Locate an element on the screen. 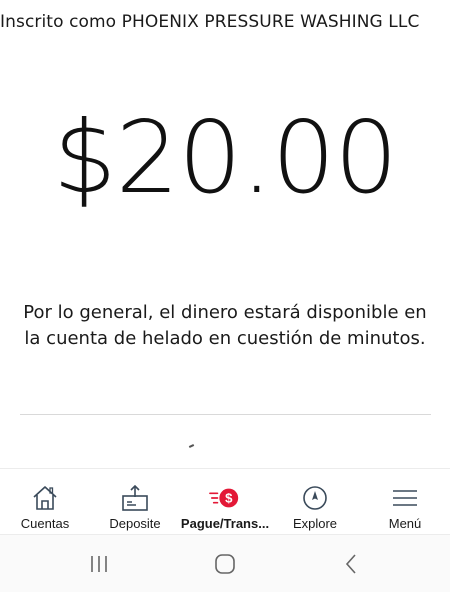 This screenshot has width=450, height=592. recent-apps-icon is located at coordinates (99, 564).